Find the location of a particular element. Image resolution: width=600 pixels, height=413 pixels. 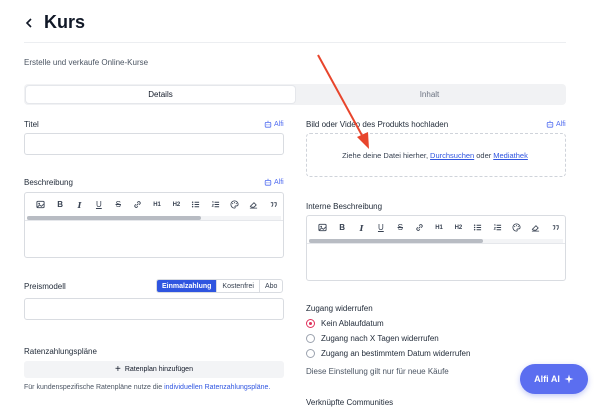

radio-revoke-after-days: Zugang nach X Tagen widerrufen is located at coordinates (372, 338).